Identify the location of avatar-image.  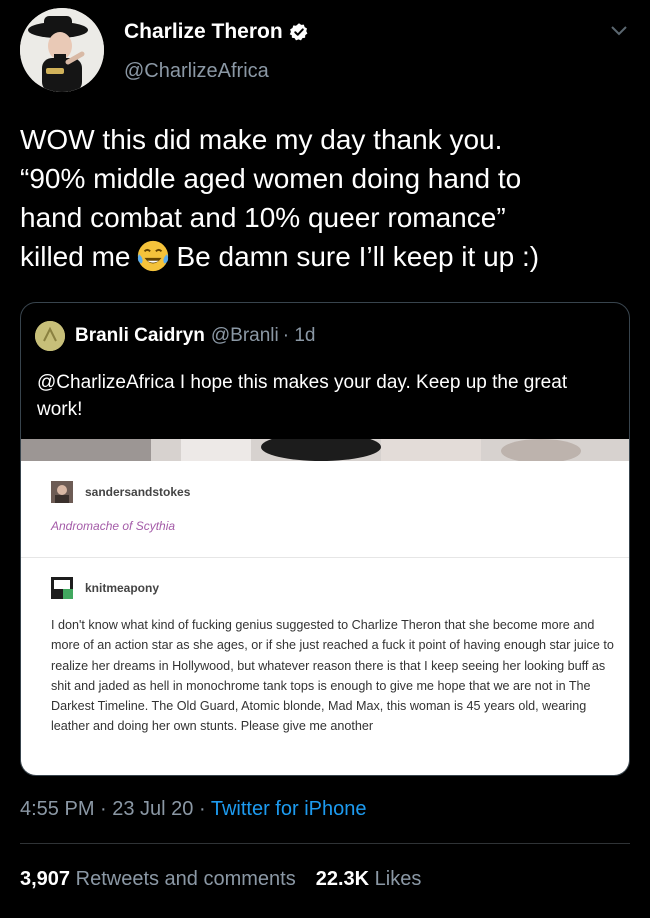
(62, 50).